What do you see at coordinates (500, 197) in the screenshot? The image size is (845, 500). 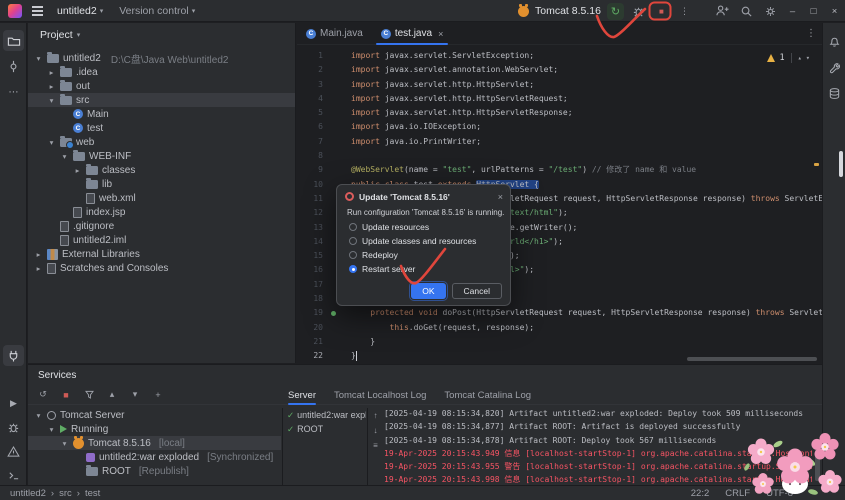 I see `close-icon: ×` at bounding box center [500, 197].